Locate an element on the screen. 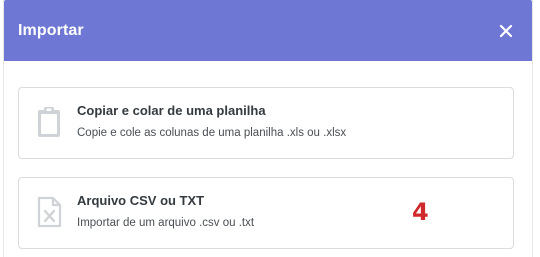 The width and height of the screenshot is (540, 257). dialog-title: Importar is located at coordinates (51, 30).